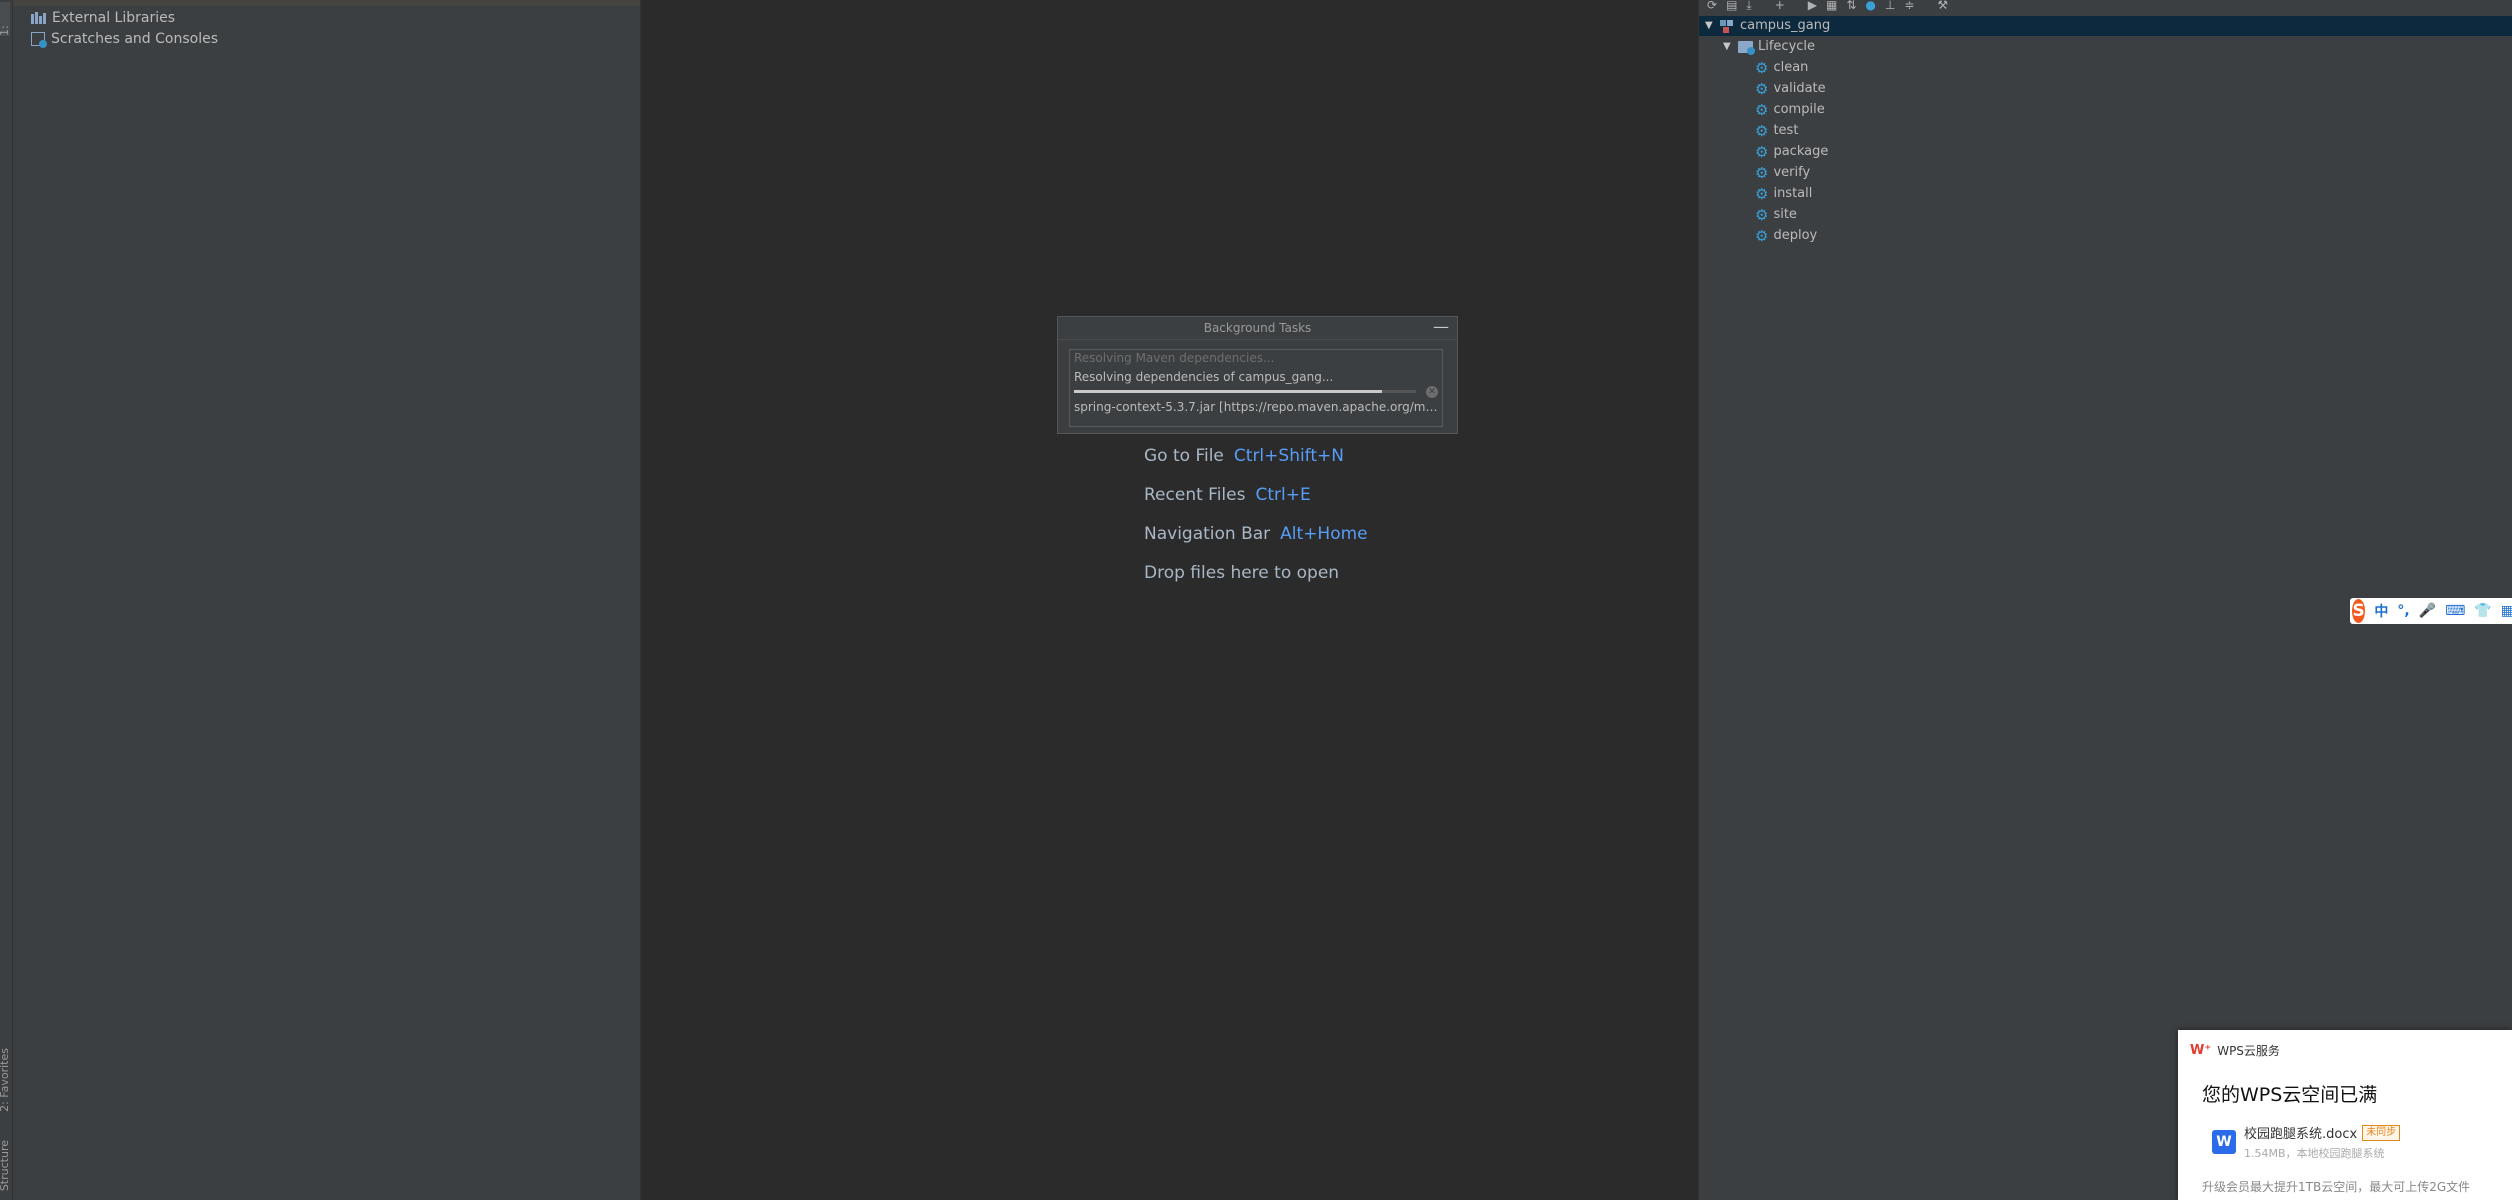 Image resolution: width=2512 pixels, height=1200 pixels. I want to click on tree-row-partial, so click(326, 3).